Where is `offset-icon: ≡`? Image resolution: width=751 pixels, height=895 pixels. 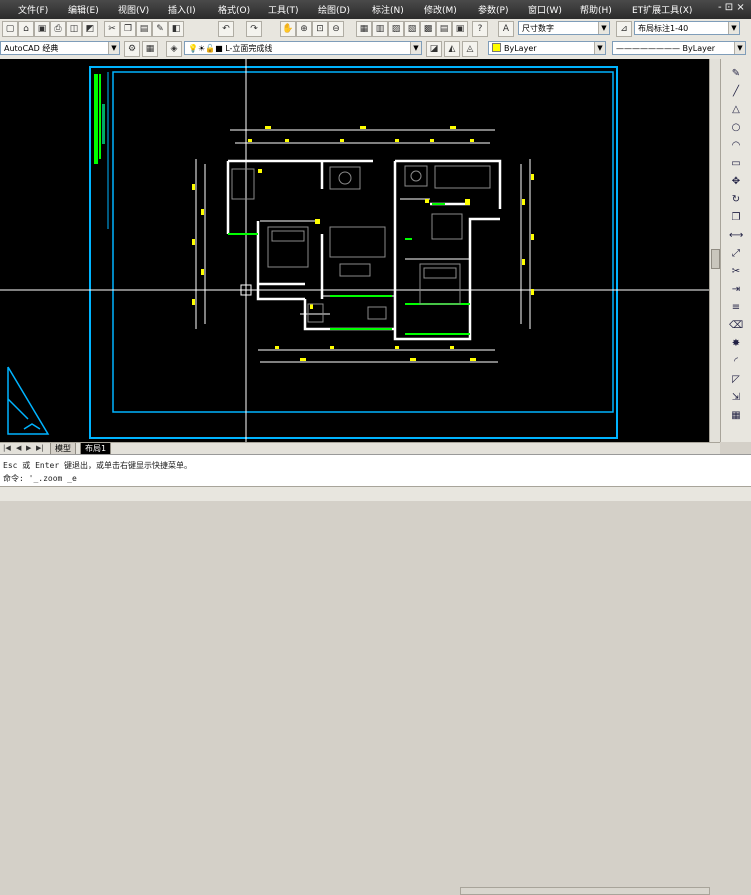
offset-icon: ≡ is located at coordinates (736, 307).